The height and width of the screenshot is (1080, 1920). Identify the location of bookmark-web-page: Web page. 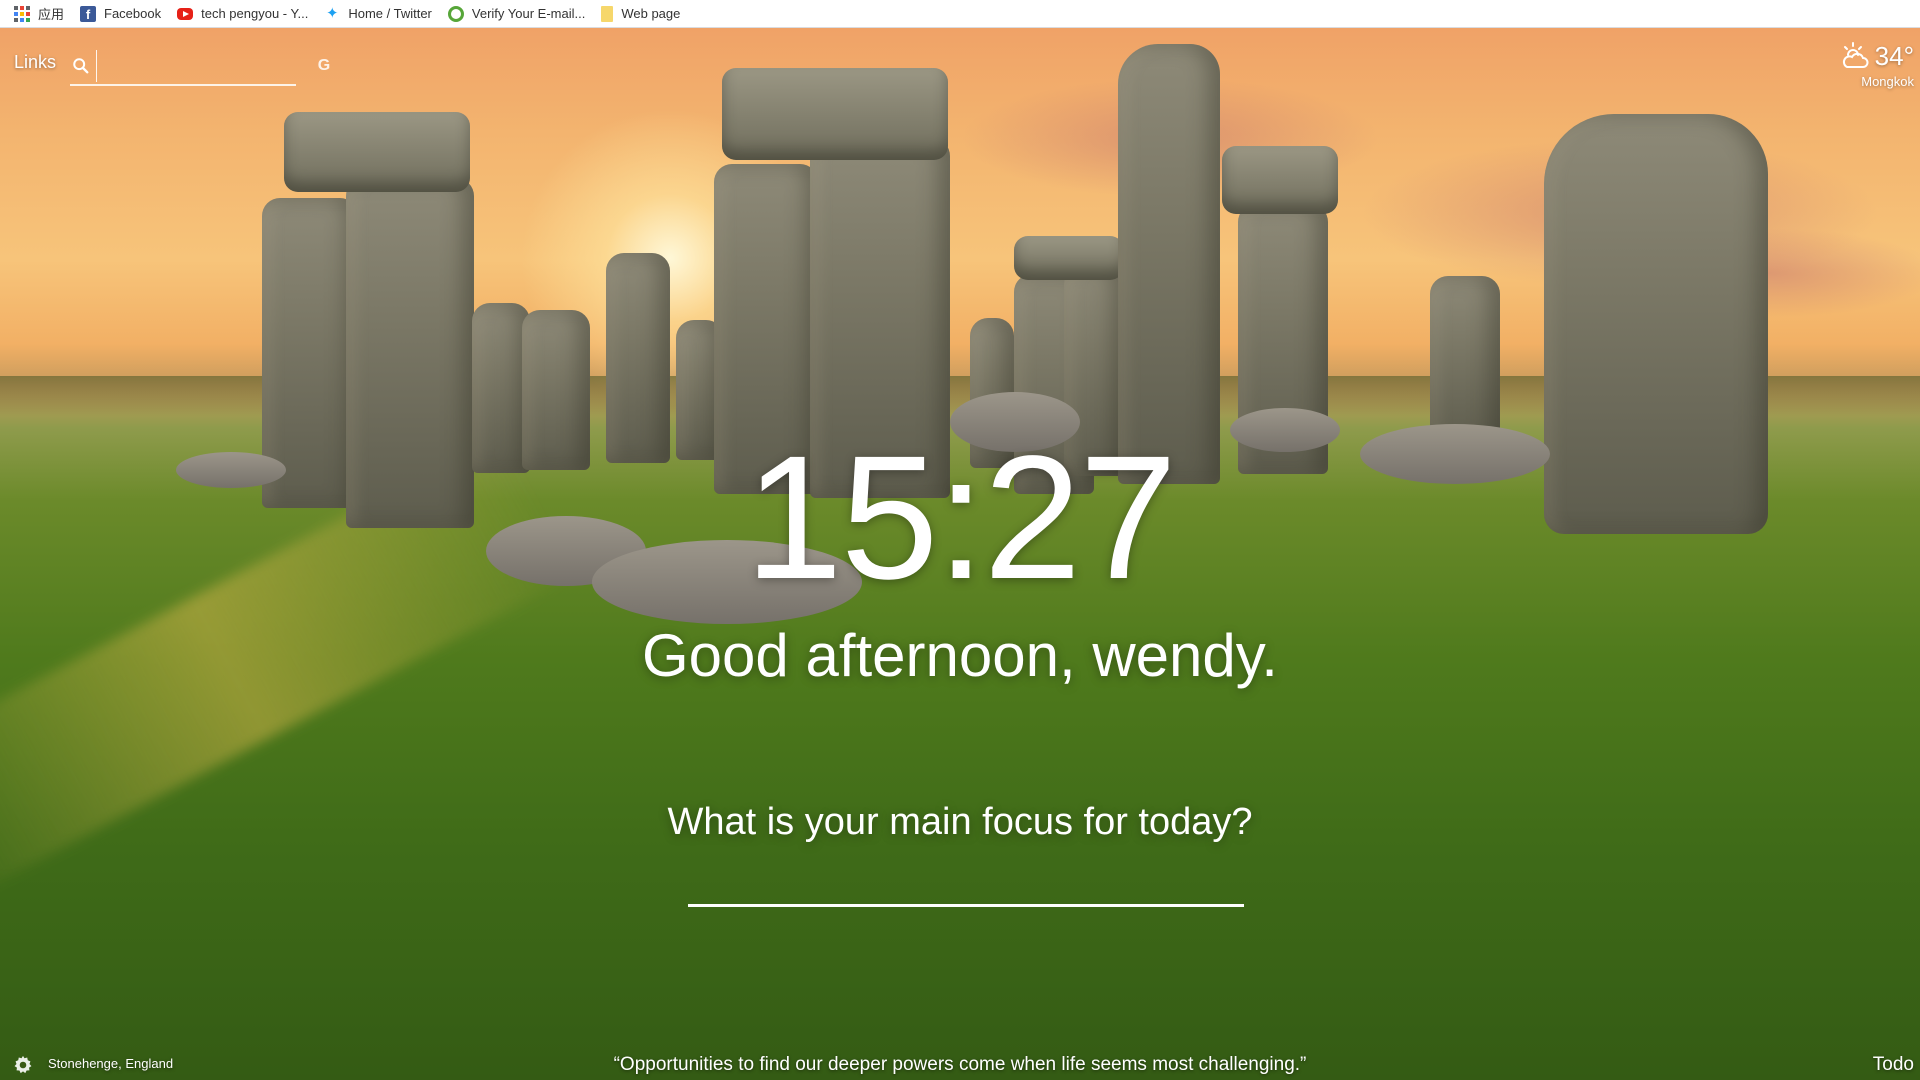
(640, 14).